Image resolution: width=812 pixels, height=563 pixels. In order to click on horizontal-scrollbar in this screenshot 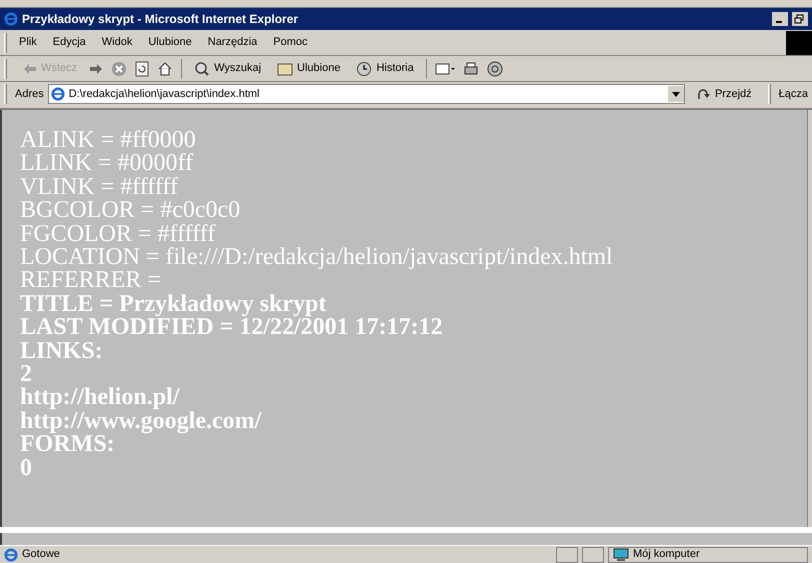, I will do `click(406, 539)`.